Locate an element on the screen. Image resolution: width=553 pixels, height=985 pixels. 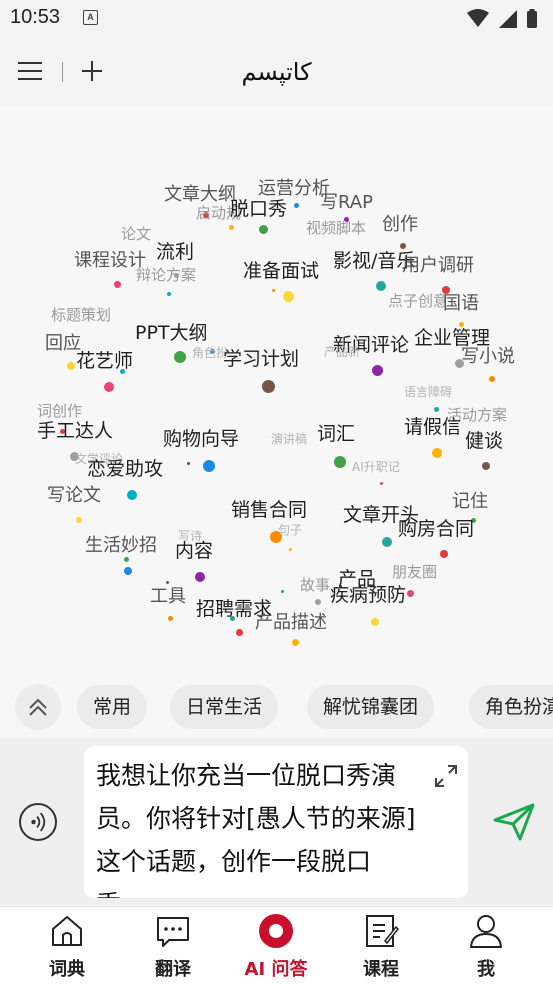
nav-label: 课程 is located at coordinates (381, 969).